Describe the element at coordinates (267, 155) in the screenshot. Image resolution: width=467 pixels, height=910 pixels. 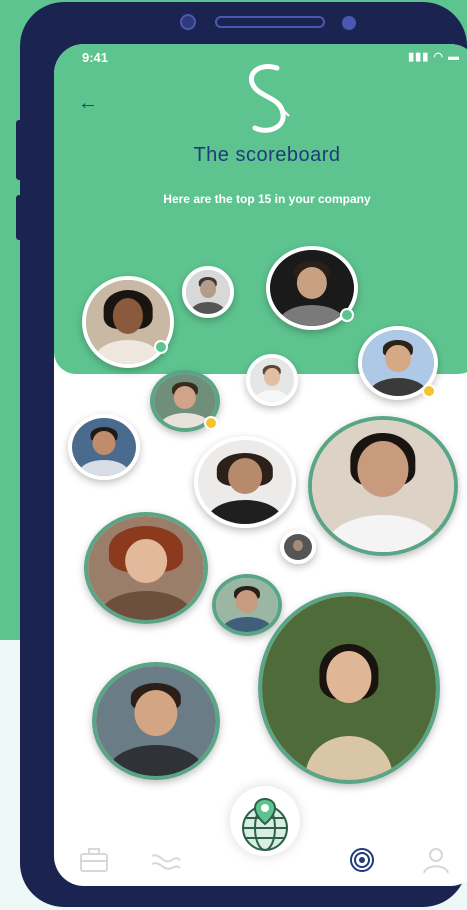
I see `page-title: The scoreboard` at that location.